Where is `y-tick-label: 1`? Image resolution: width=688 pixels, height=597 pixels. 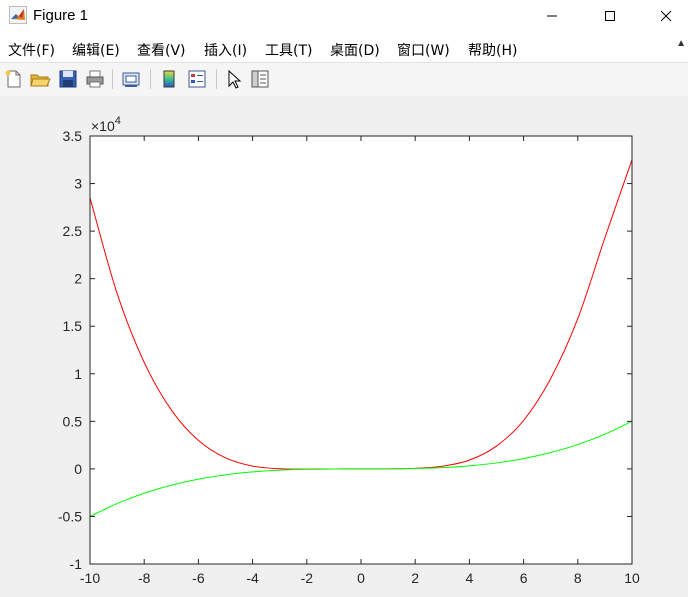
y-tick-label: 1 is located at coordinates (78, 374).